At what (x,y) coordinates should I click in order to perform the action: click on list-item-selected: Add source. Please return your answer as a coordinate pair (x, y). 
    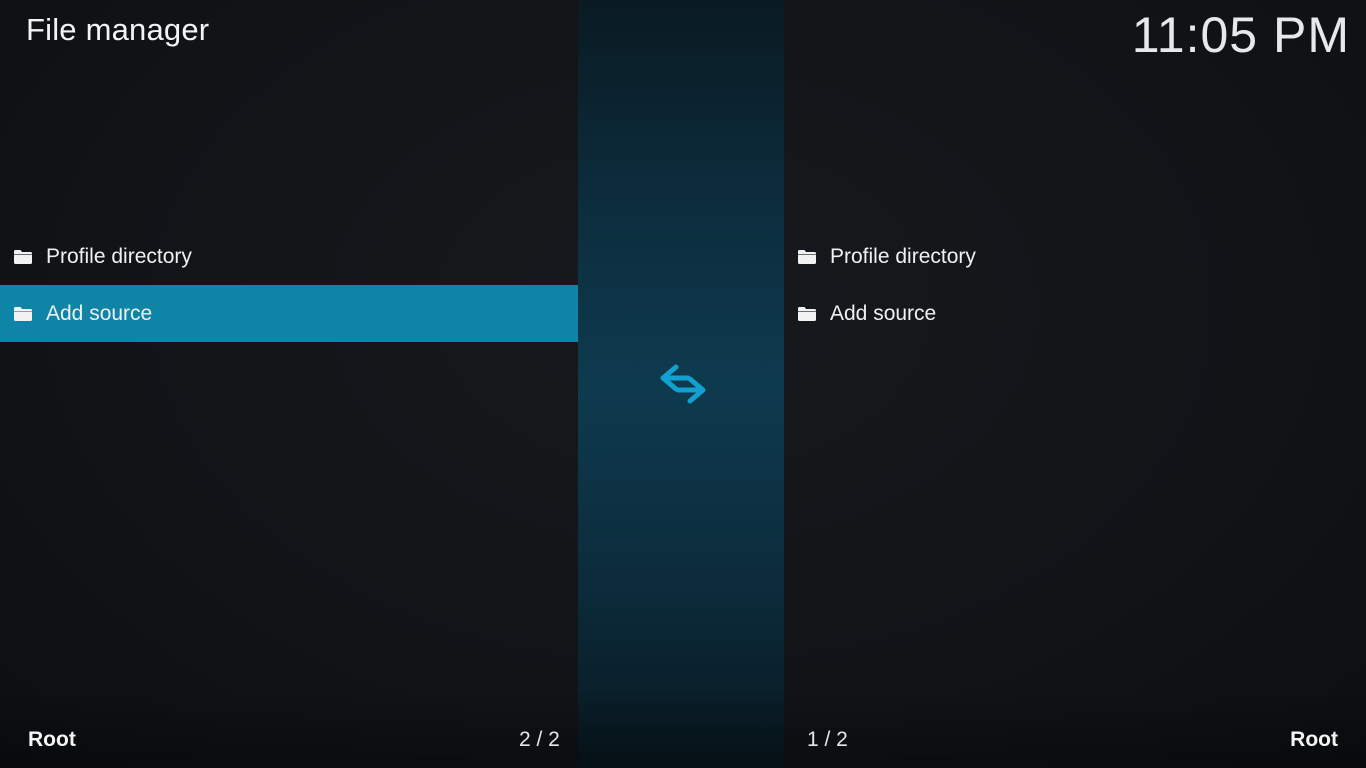
    Looking at the image, I should click on (289, 313).